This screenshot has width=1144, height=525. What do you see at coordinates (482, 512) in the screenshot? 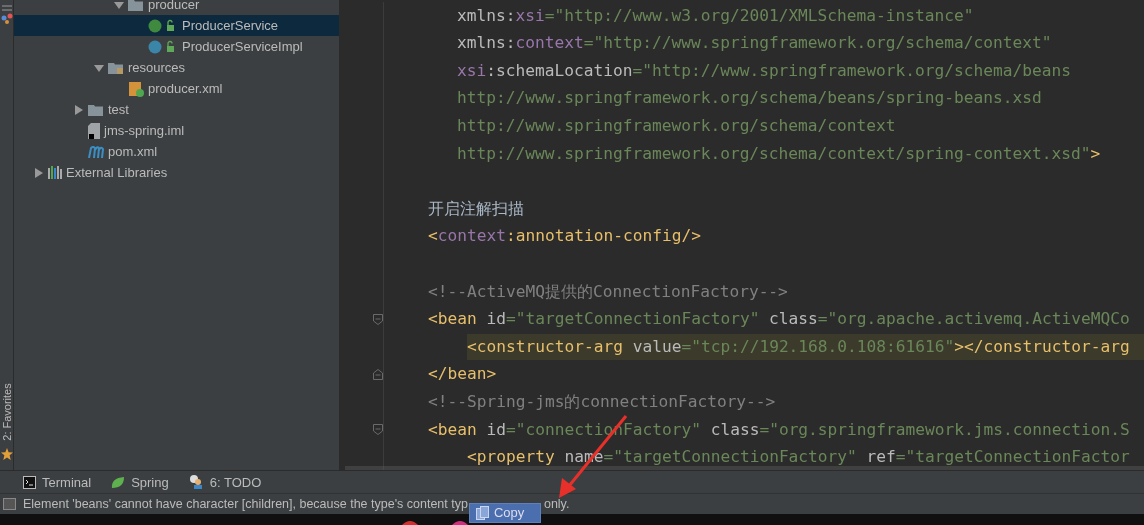
I see `copy-icon` at bounding box center [482, 512].